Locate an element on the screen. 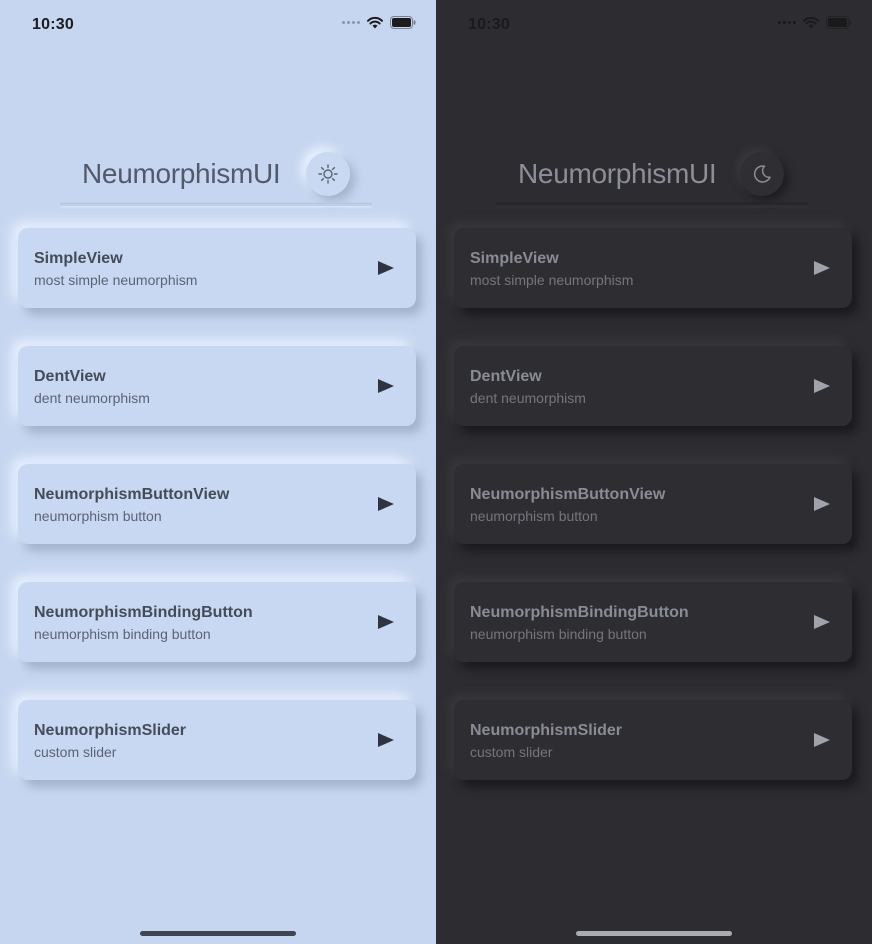 This screenshot has height=944, width=872. sun-icon is located at coordinates (328, 174).